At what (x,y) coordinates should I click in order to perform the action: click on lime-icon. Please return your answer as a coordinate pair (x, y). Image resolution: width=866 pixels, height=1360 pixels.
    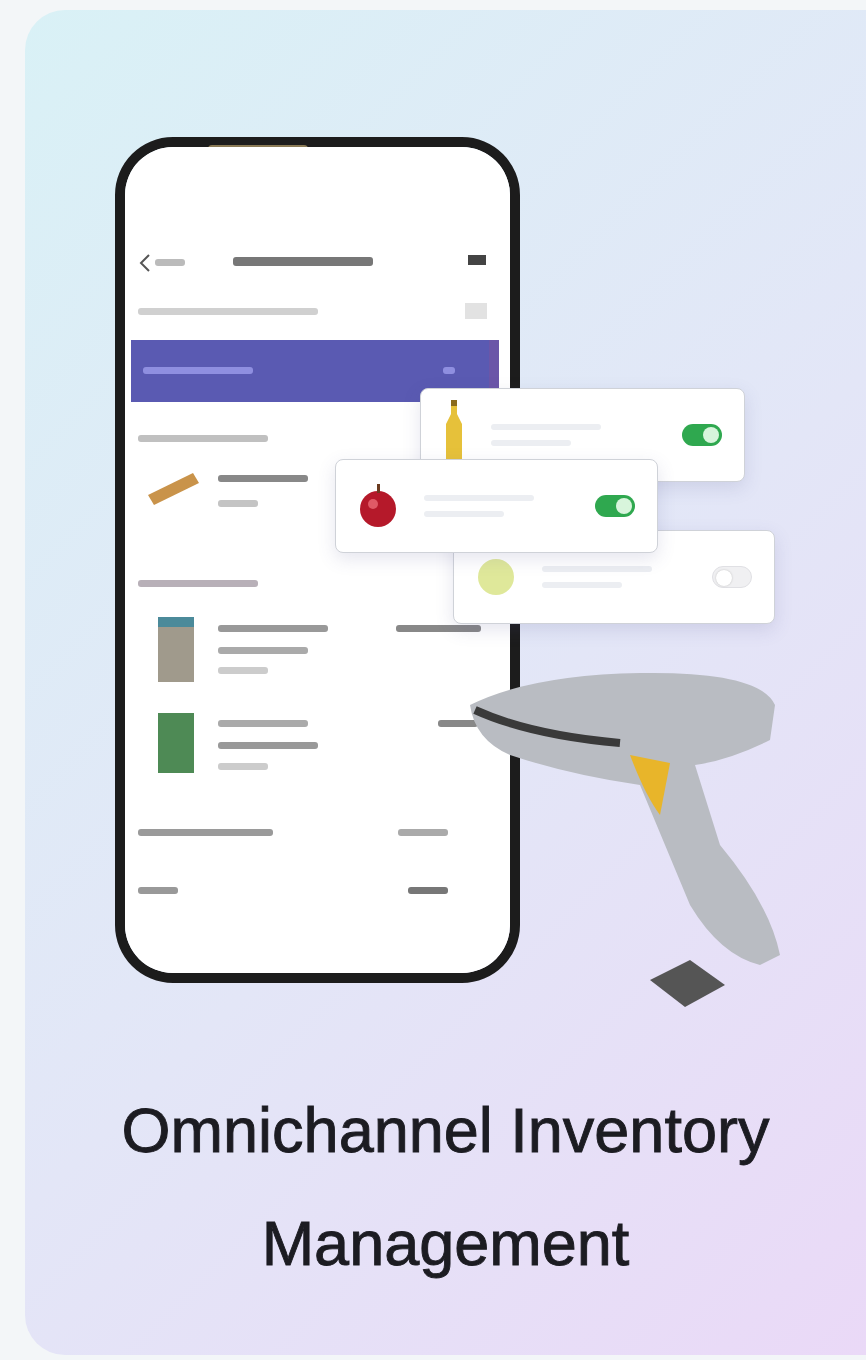
    Looking at the image, I should click on (496, 577).